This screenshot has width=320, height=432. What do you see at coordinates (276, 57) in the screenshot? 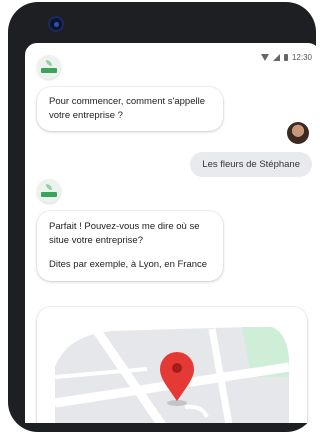
I see `signal-icon` at bounding box center [276, 57].